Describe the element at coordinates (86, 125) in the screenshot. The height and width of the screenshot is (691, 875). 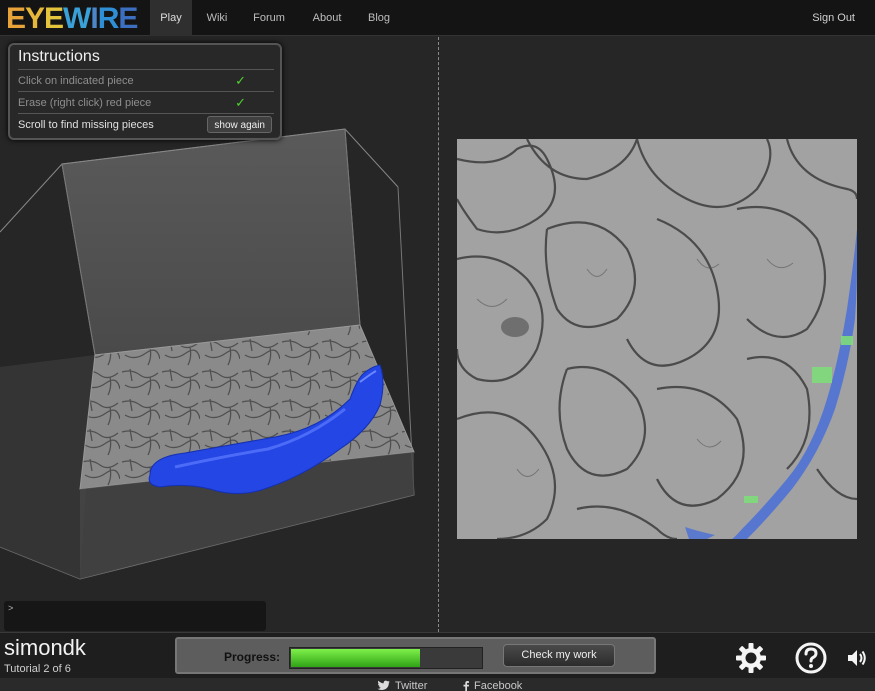
I see `instruction-step-text: Scroll to find missing pieces` at that location.